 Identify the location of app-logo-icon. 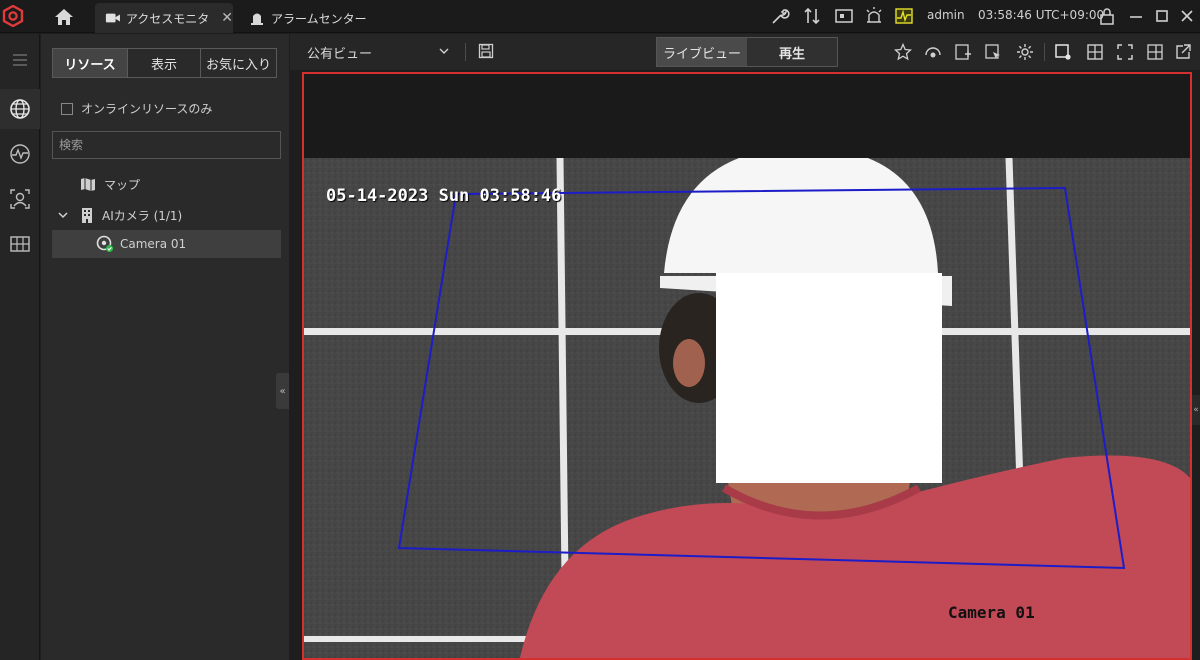
(13, 16).